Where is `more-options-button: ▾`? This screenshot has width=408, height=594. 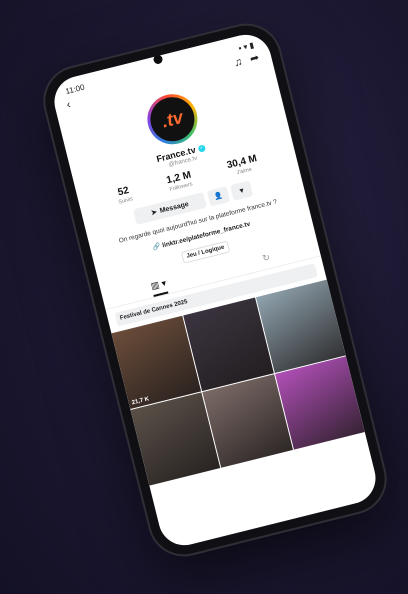 more-options-button: ▾ is located at coordinates (242, 190).